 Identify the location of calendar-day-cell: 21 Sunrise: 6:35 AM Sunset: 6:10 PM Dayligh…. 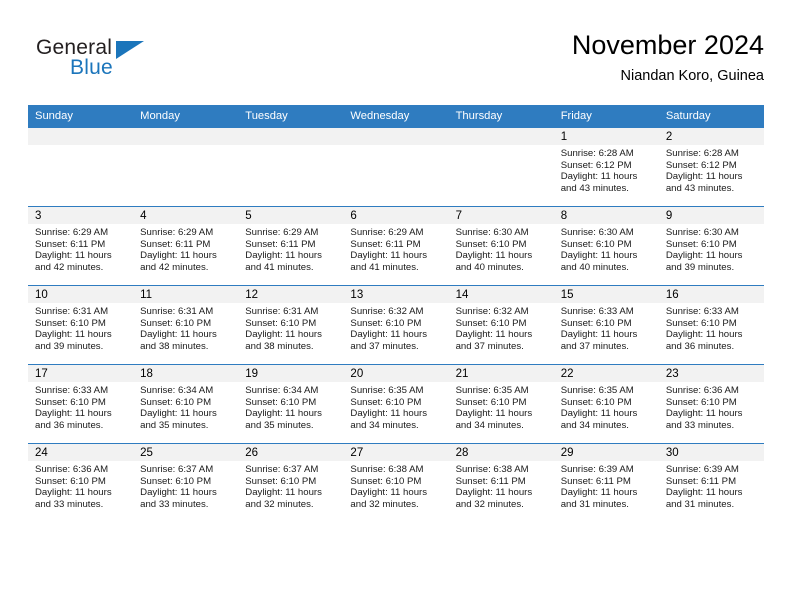
(501, 404).